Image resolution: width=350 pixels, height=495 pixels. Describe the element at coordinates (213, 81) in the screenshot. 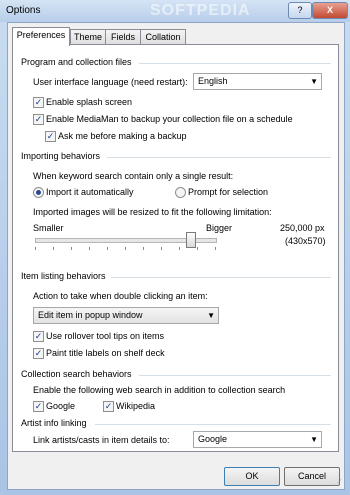

I see `language-value: English` at that location.